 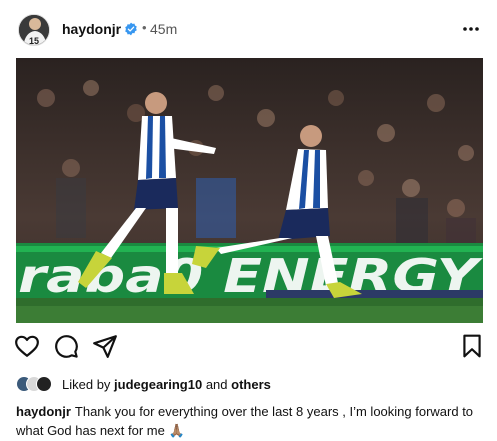 What do you see at coordinates (248, 348) in the screenshot?
I see `post-actions` at bounding box center [248, 348].